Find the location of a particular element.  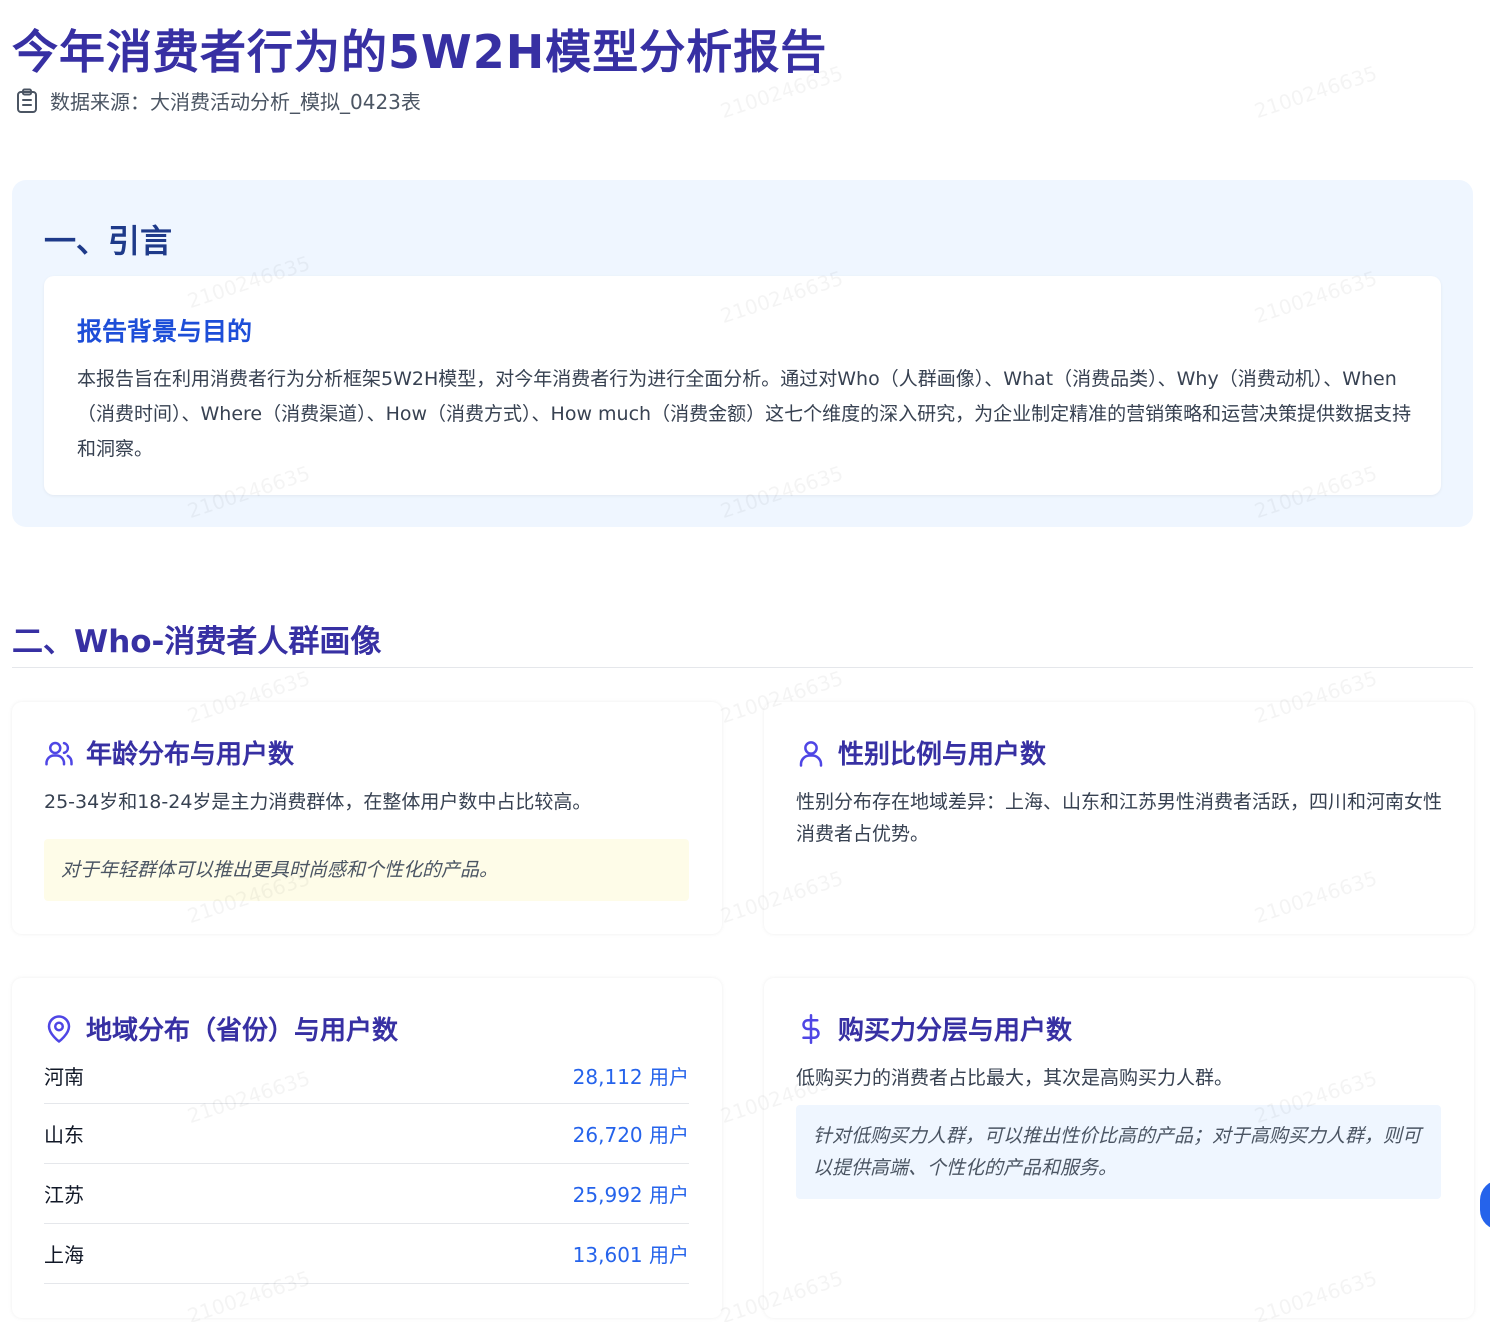

region-value: 13,601 用户 is located at coordinates (630, 1255).